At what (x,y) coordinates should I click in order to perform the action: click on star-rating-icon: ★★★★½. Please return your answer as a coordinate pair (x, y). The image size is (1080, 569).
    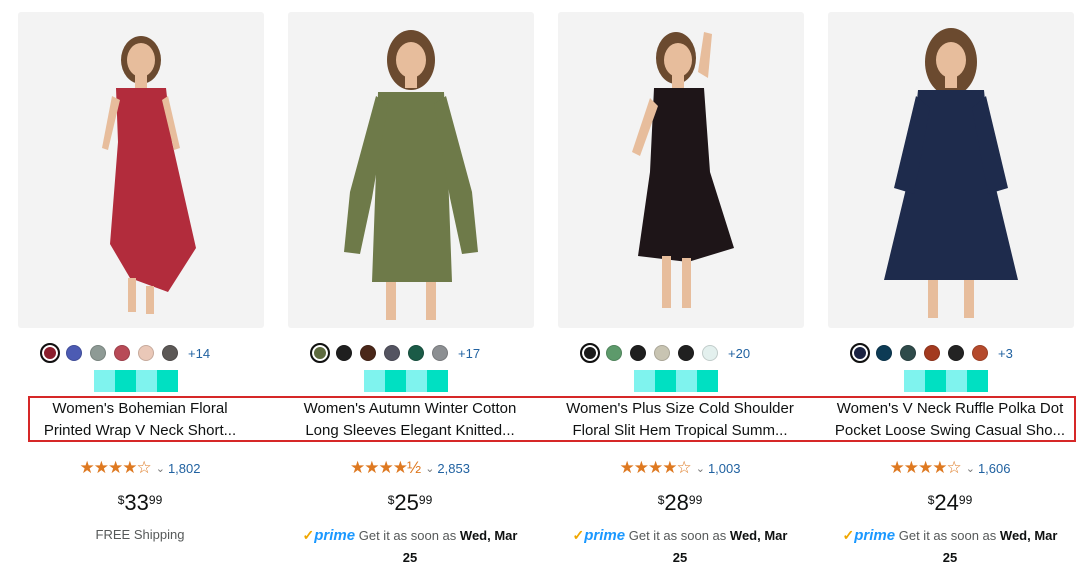
    Looking at the image, I should click on (385, 468).